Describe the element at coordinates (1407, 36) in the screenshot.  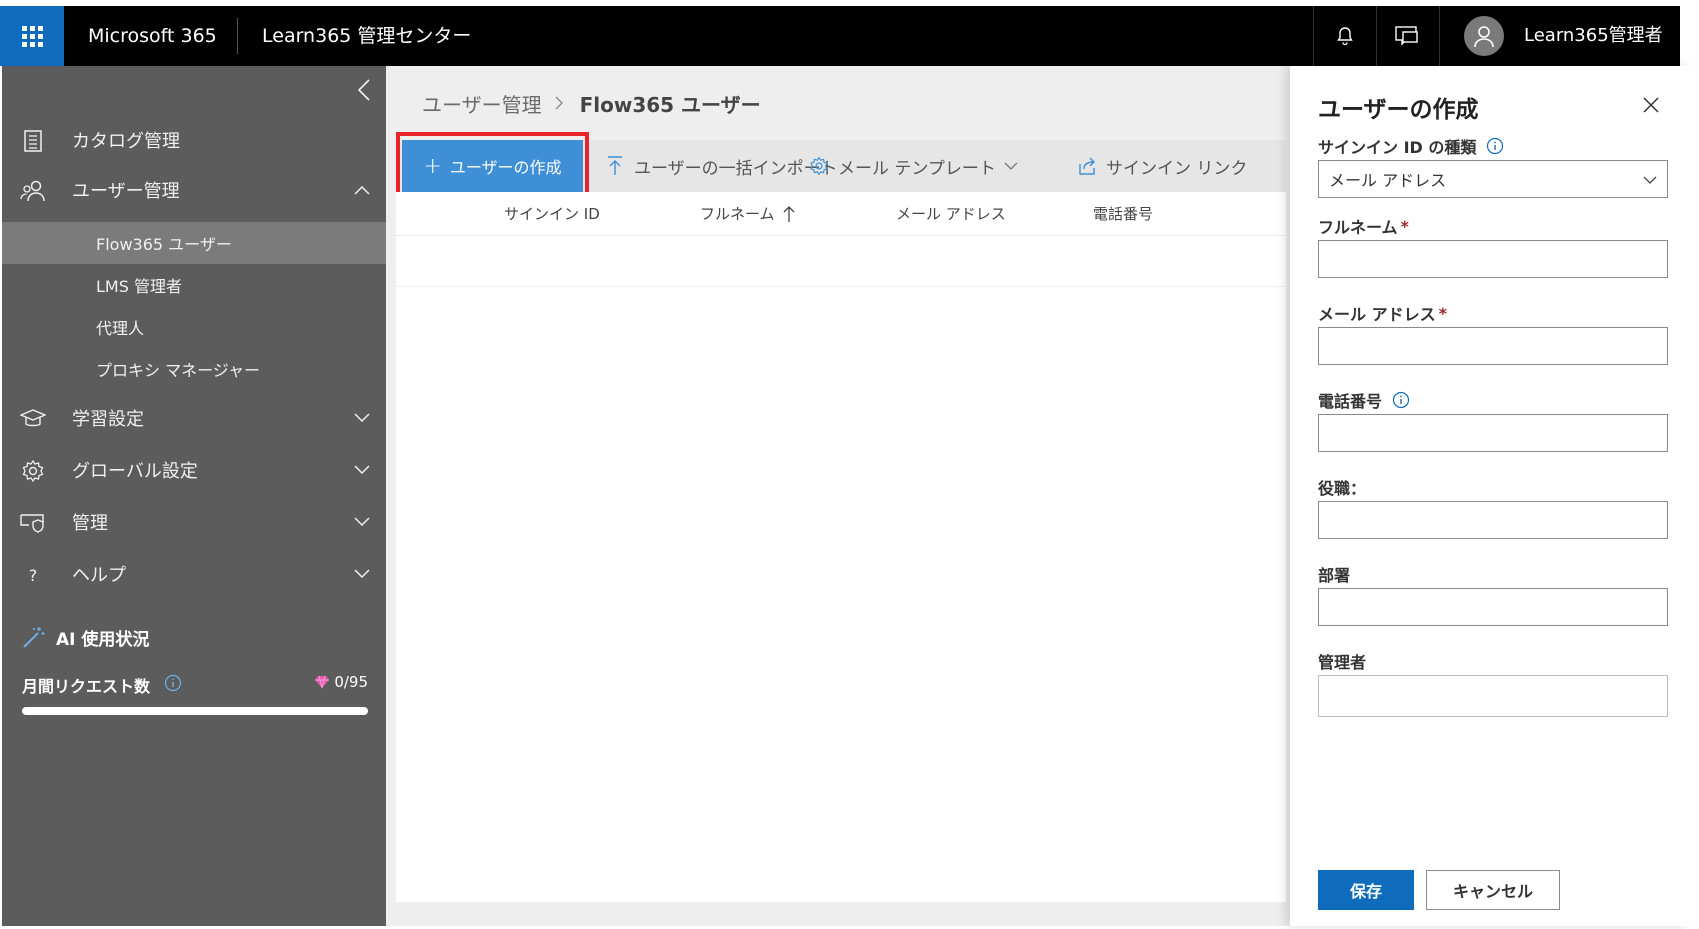
I see `feedback-button` at that location.